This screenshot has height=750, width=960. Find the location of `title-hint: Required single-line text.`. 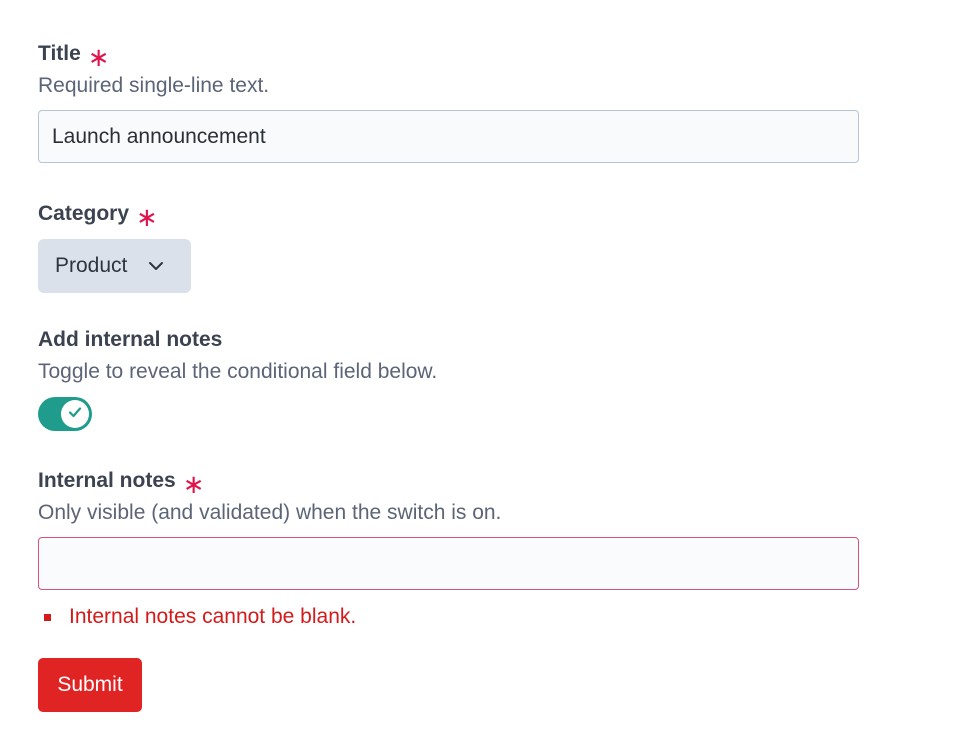

title-hint: Required single-line text. is located at coordinates (154, 85).